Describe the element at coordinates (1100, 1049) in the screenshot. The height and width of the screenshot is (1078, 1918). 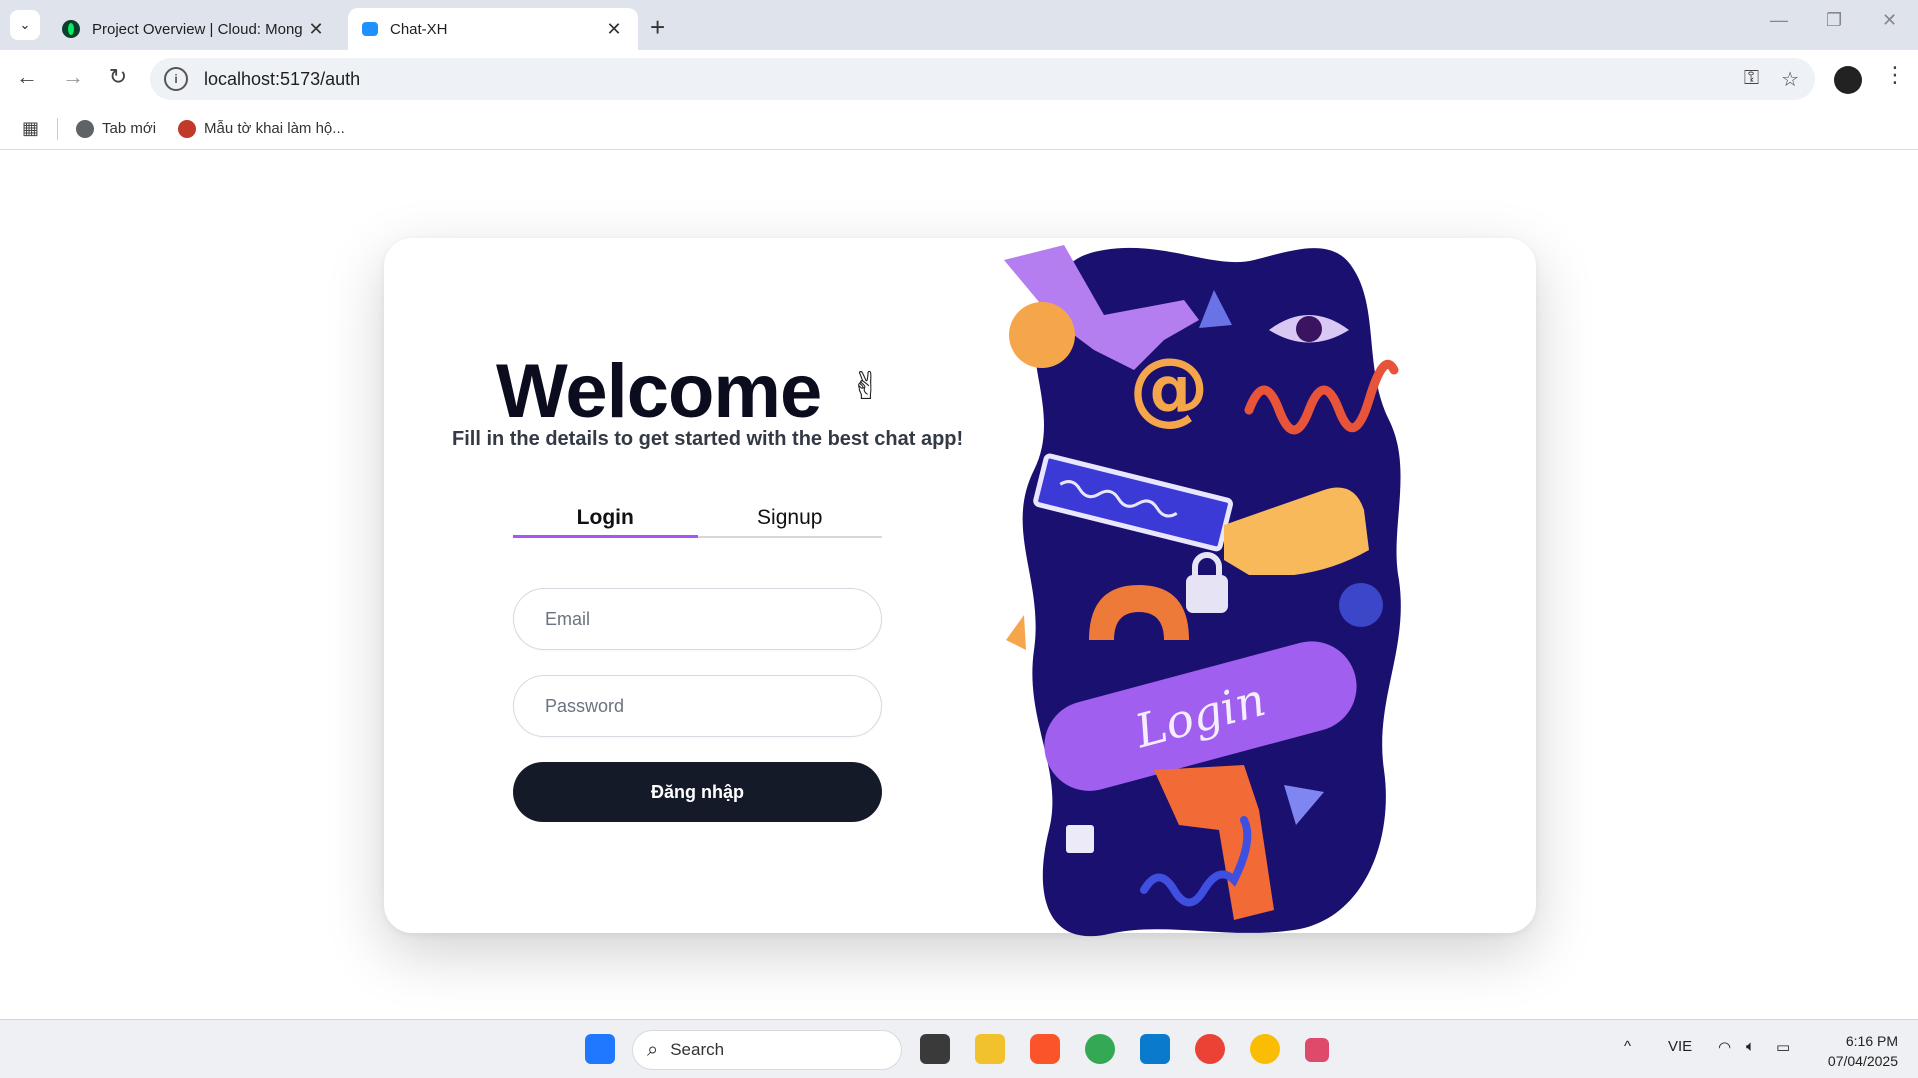
I see `chrome-icon` at that location.